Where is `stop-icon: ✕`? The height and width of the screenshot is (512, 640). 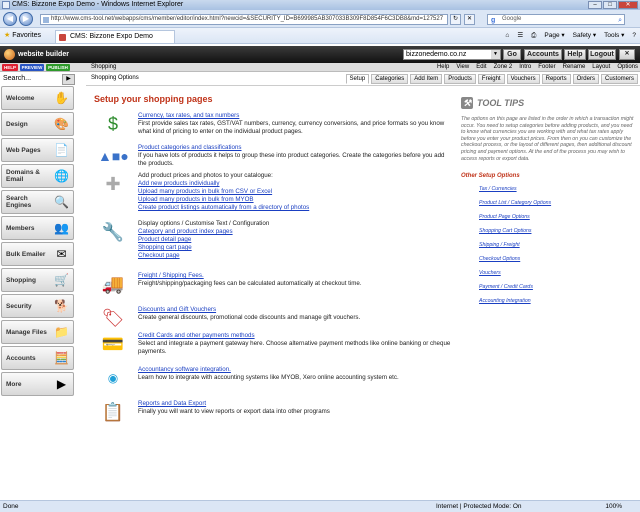
stop-icon: ✕ is located at coordinates (469, 19).